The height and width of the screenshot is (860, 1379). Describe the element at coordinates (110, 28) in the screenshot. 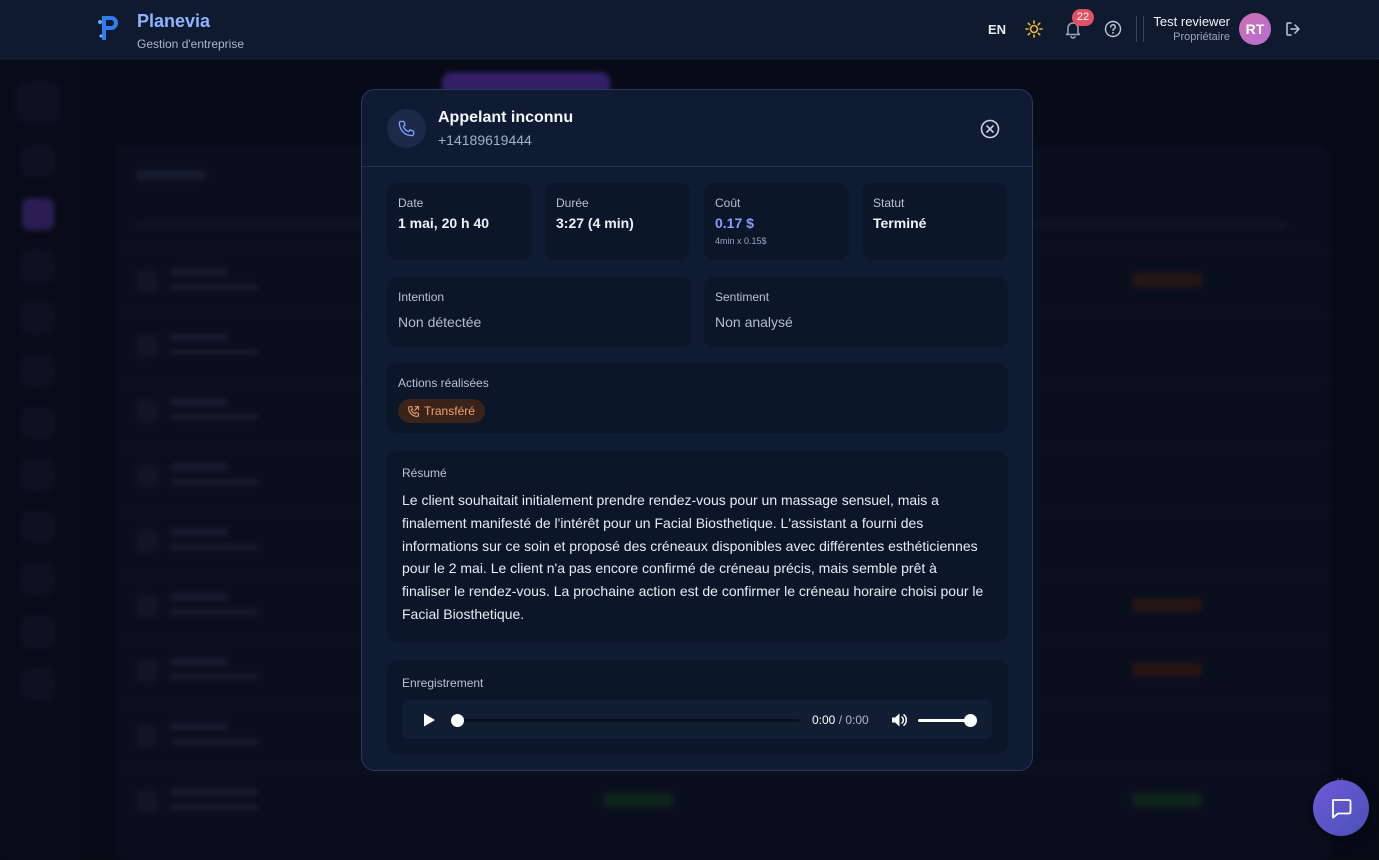

I see `planevia-logo` at that location.